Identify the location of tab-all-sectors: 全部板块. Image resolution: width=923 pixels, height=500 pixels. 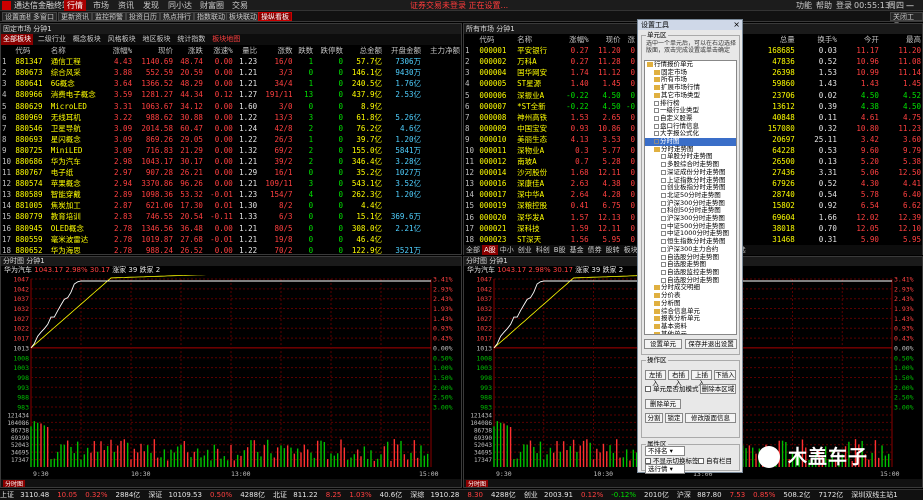
(17, 39).